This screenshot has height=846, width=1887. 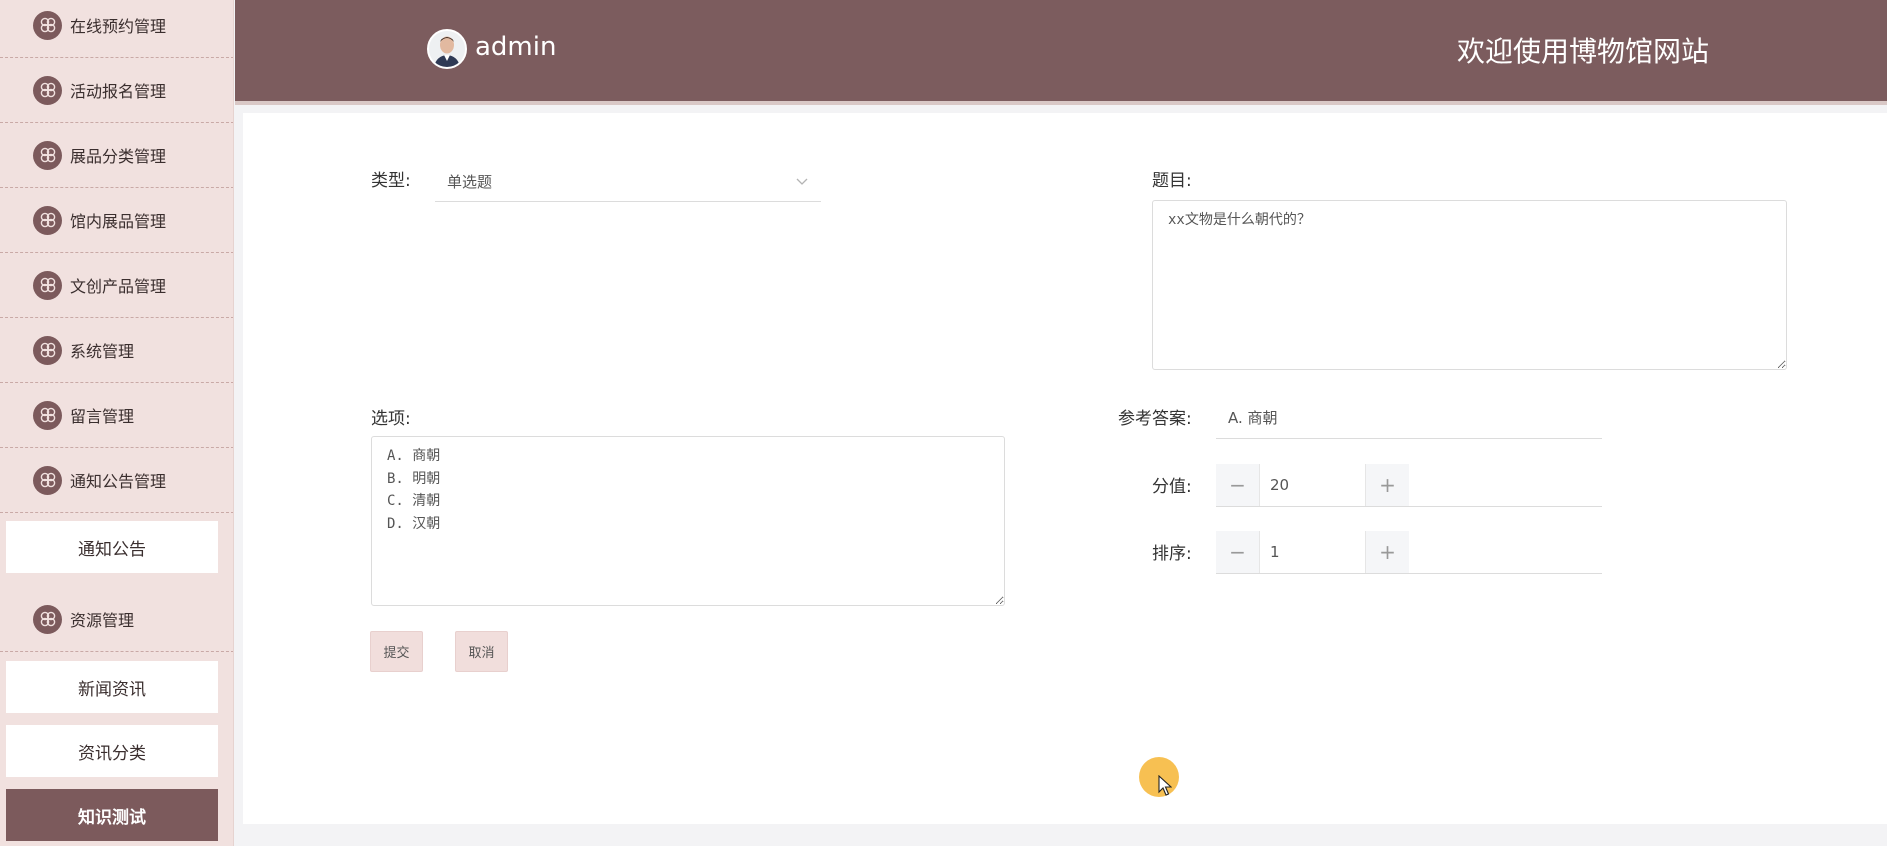 I want to click on sidebar-item-messages: 留言管理, so click(x=116, y=415).